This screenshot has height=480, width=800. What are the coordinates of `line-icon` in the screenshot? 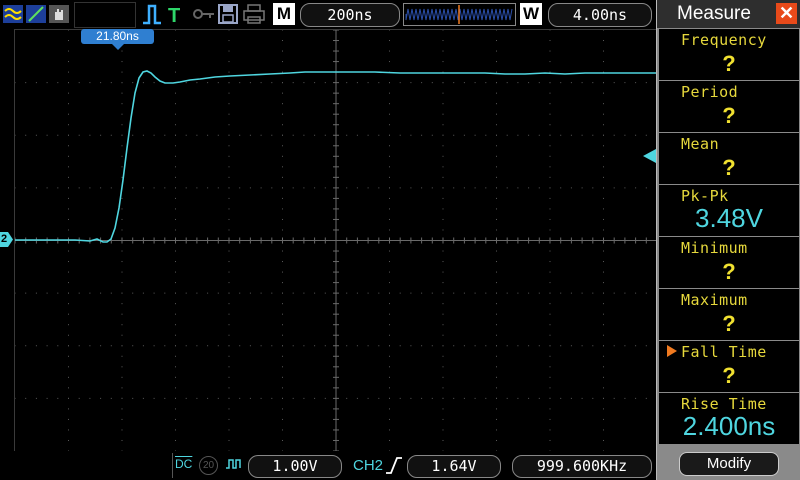 It's located at (36, 14).